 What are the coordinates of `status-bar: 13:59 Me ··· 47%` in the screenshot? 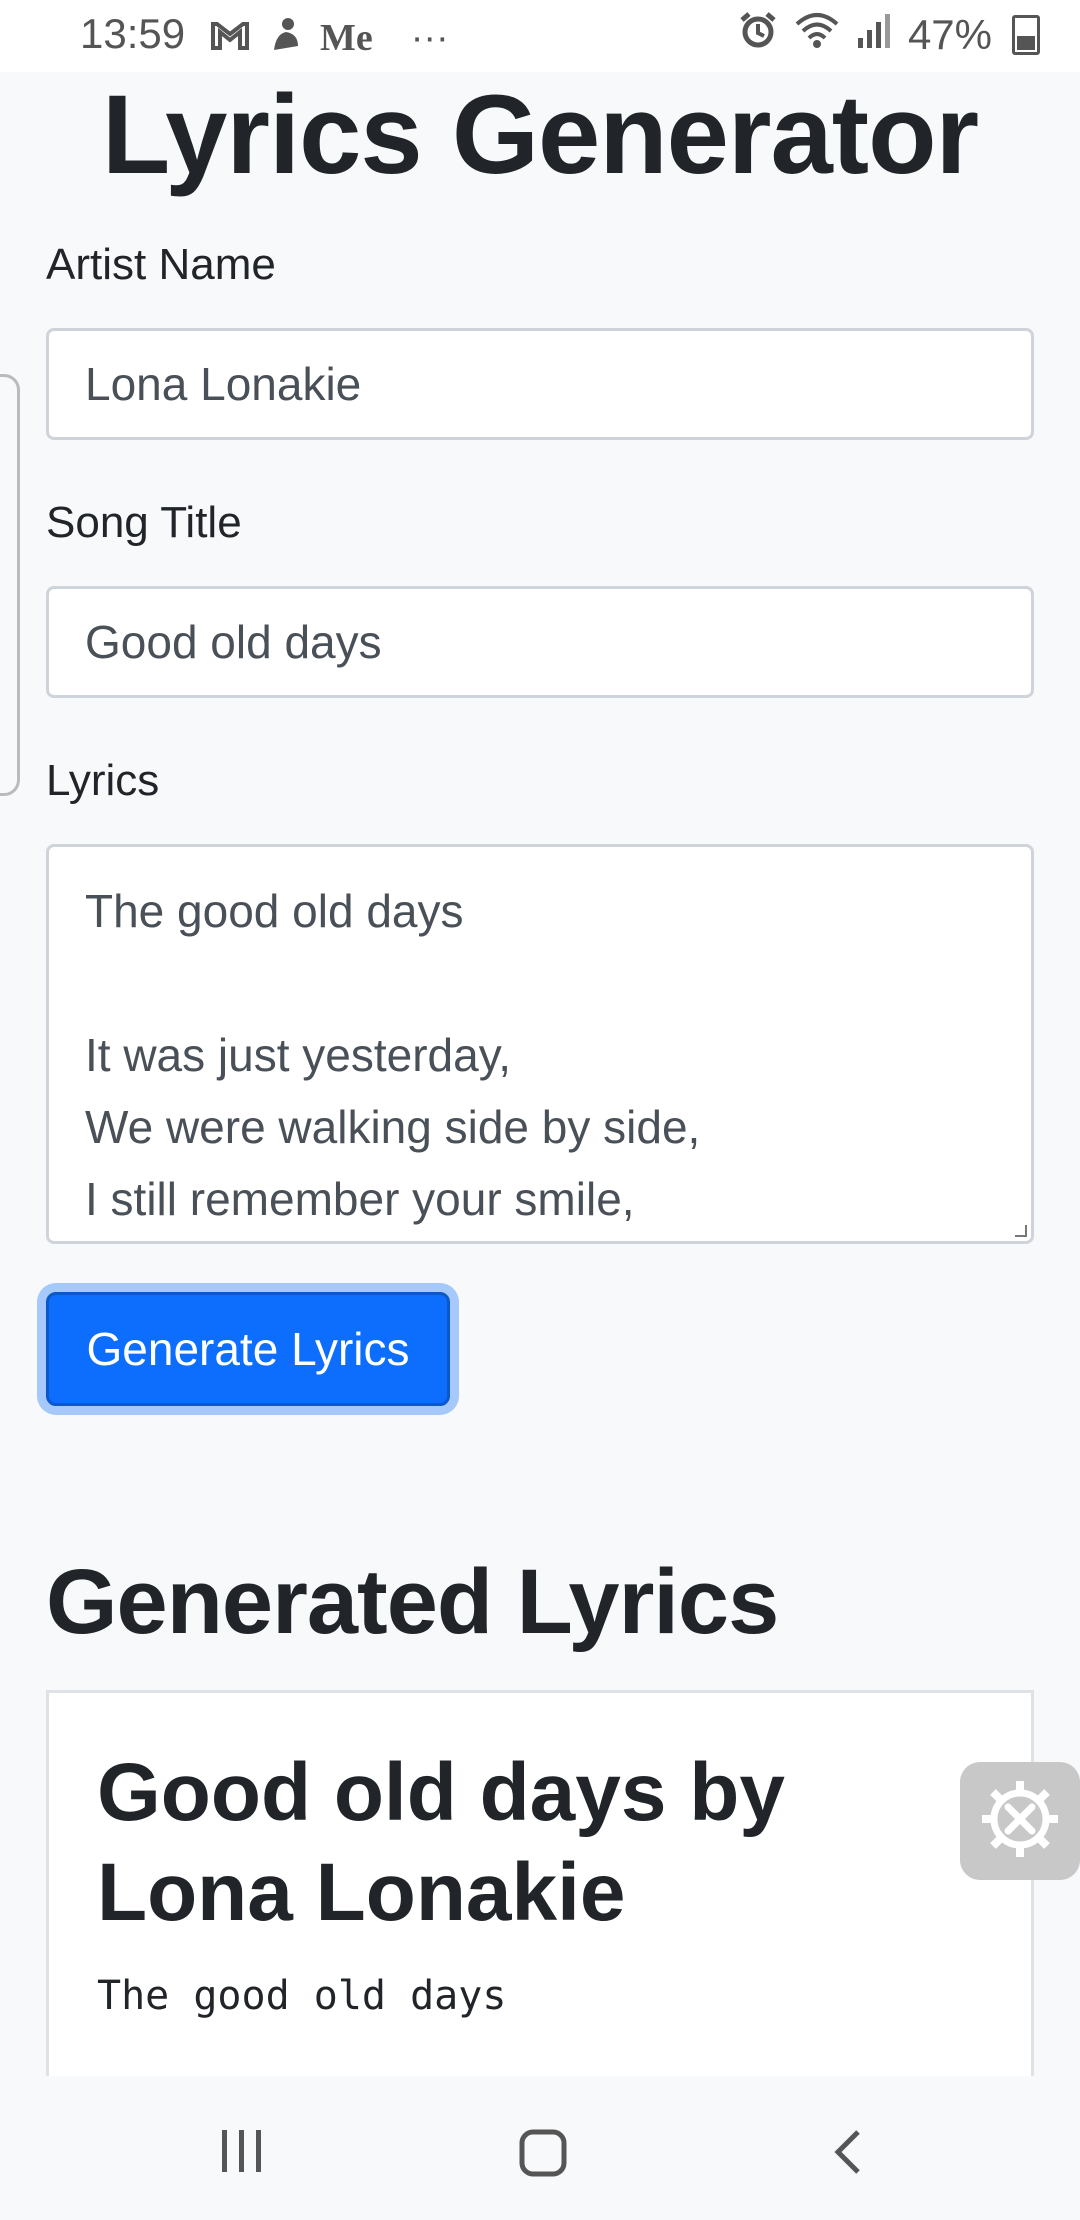 It's located at (540, 36).